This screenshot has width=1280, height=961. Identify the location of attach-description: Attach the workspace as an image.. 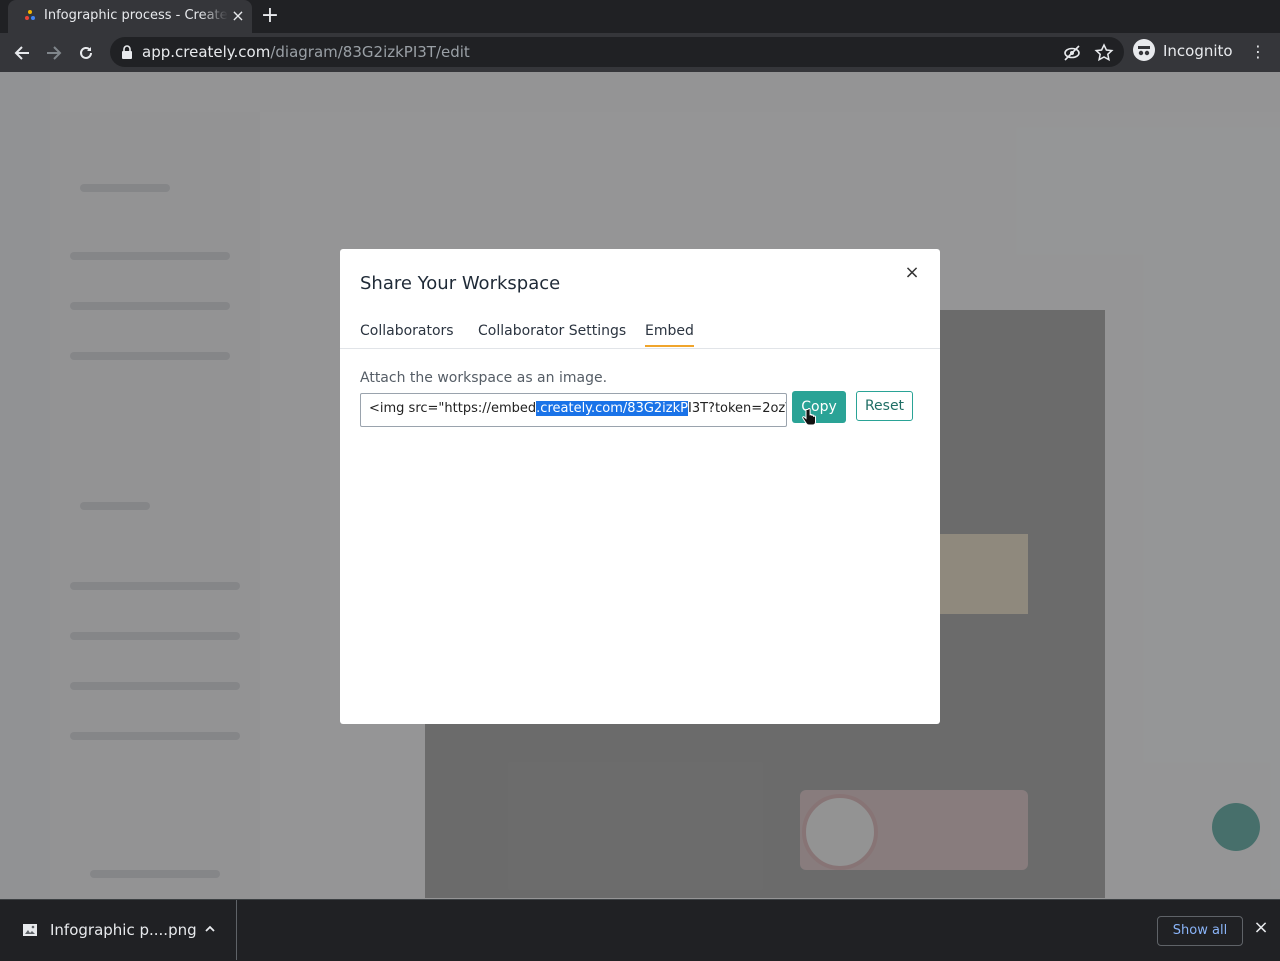
(484, 378).